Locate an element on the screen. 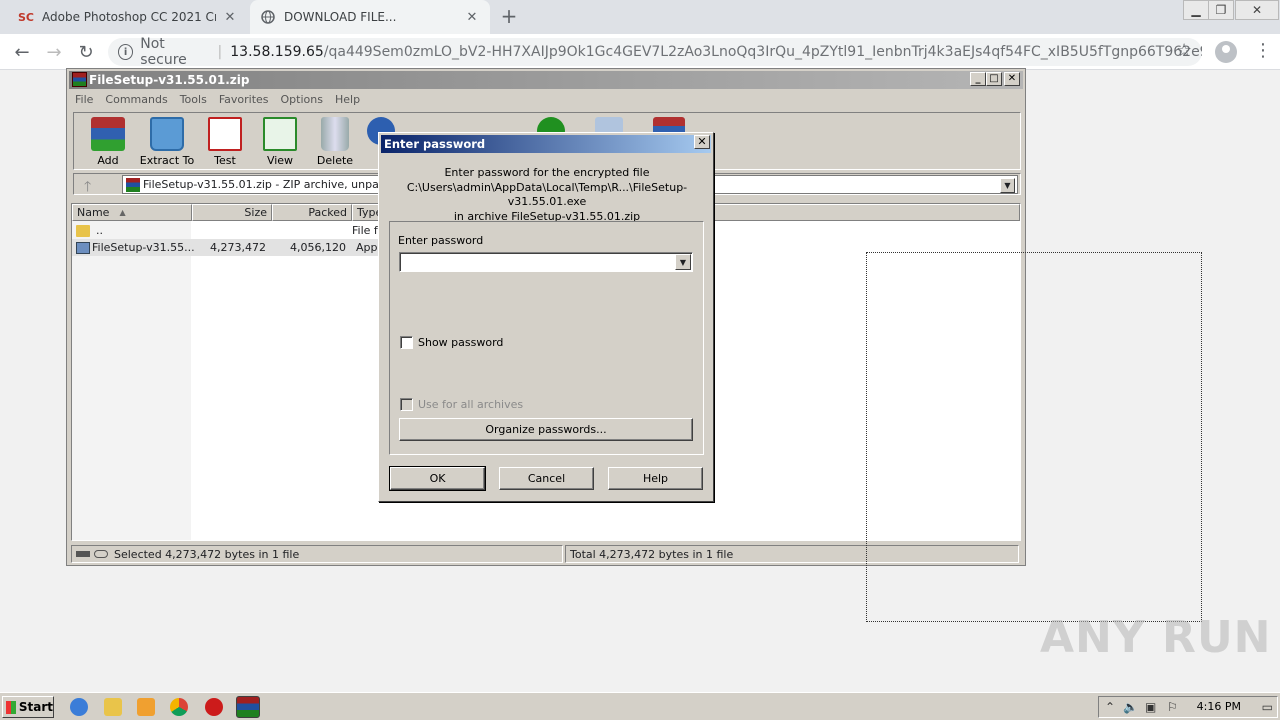  dialog-title-bar: Enter password is located at coordinates (546, 144).